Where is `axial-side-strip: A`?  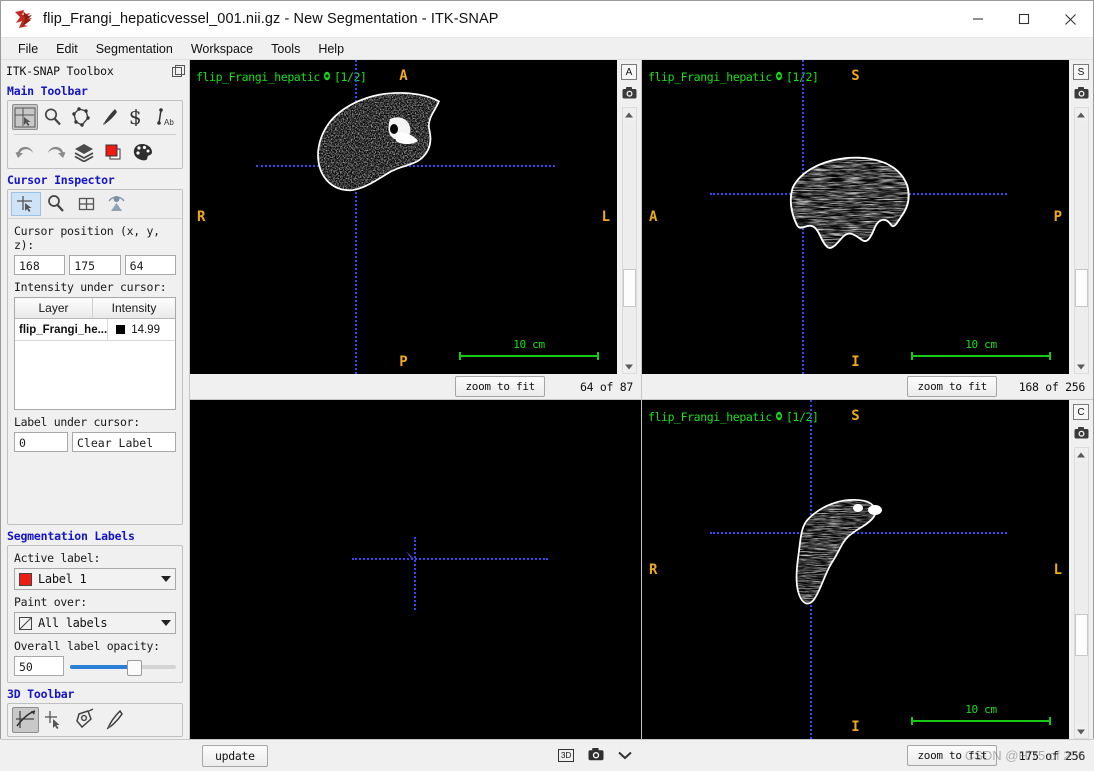
axial-side-strip: A is located at coordinates (629, 217).